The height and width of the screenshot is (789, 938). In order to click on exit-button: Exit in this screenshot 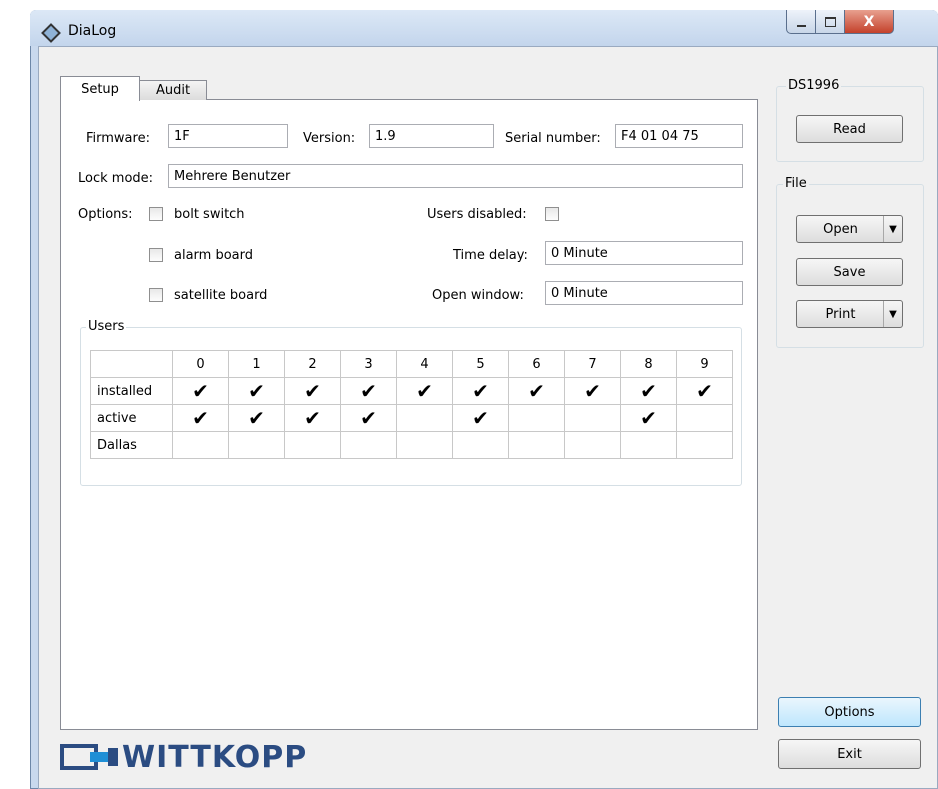, I will do `click(849, 754)`.